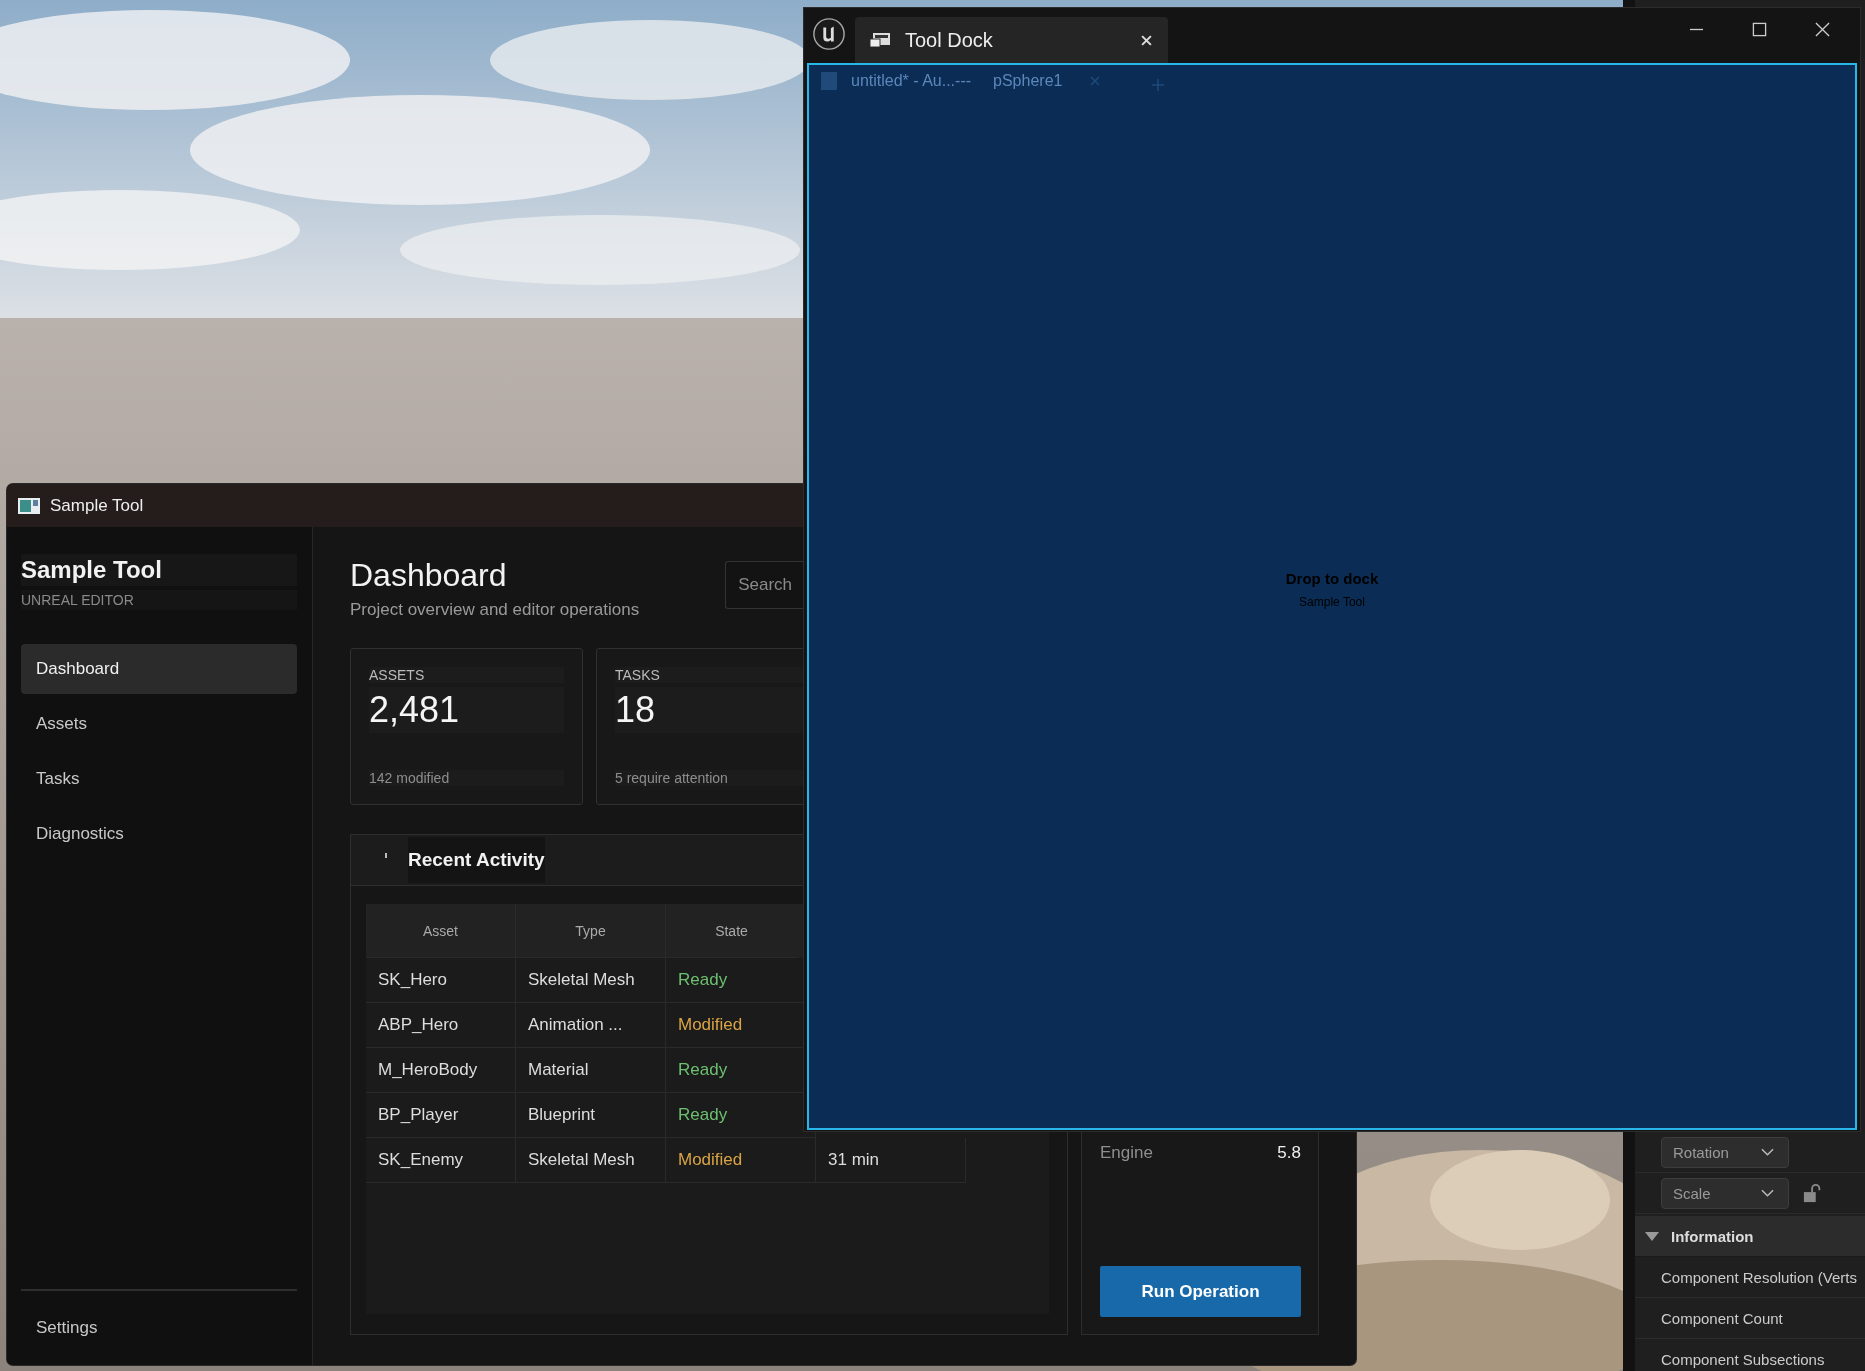 The width and height of the screenshot is (1865, 1371). What do you see at coordinates (495, 610) in the screenshot?
I see `page-subtitle: Project overview and editor operations` at bounding box center [495, 610].